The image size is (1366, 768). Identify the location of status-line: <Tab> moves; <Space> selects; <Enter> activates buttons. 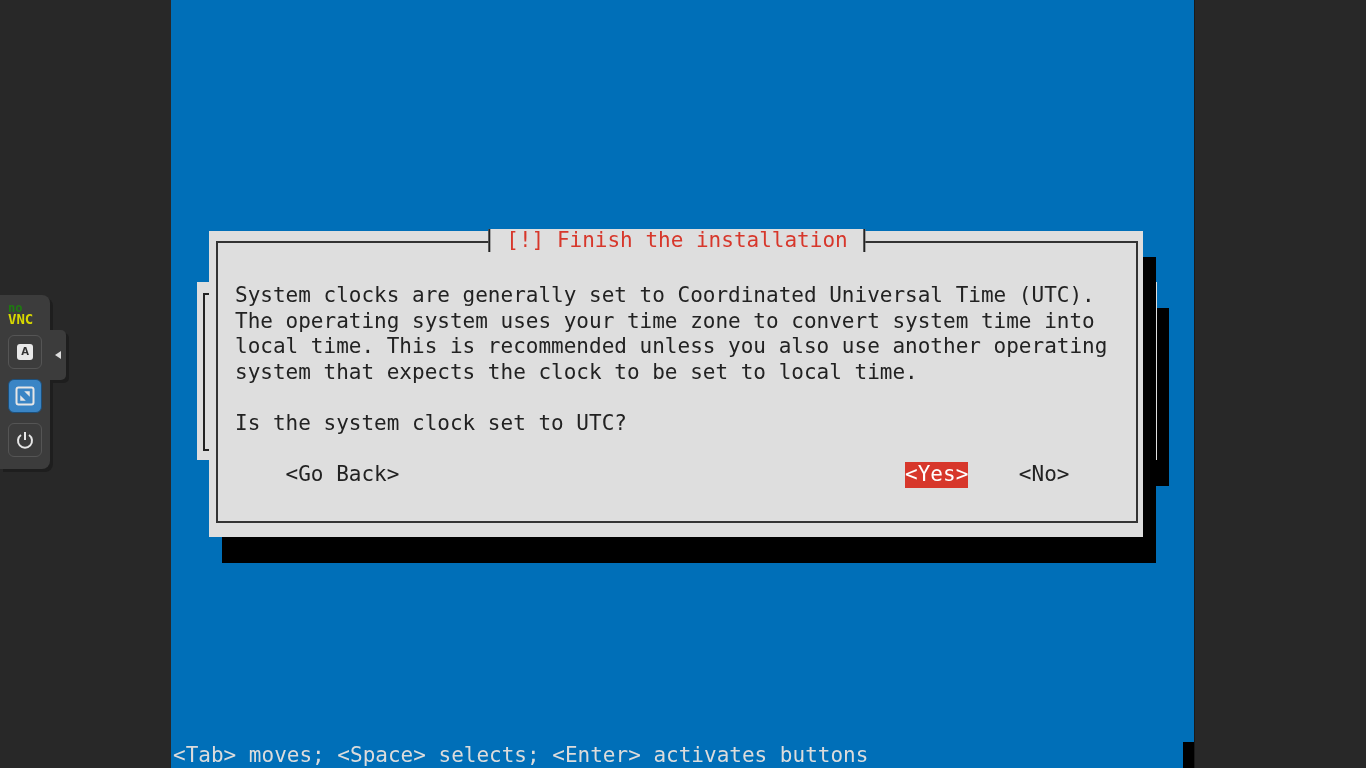
(521, 755).